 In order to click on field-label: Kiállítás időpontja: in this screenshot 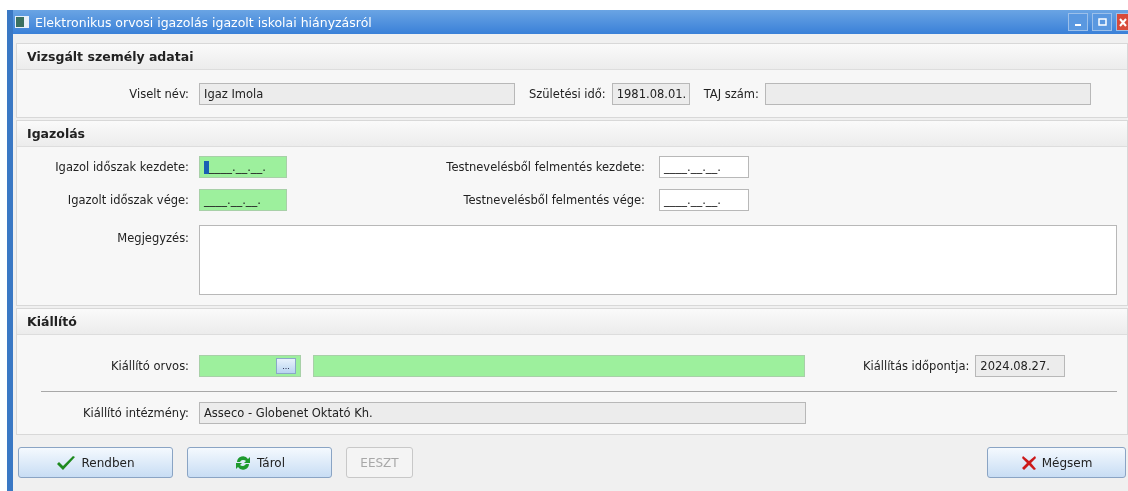, I will do `click(916, 366)`.